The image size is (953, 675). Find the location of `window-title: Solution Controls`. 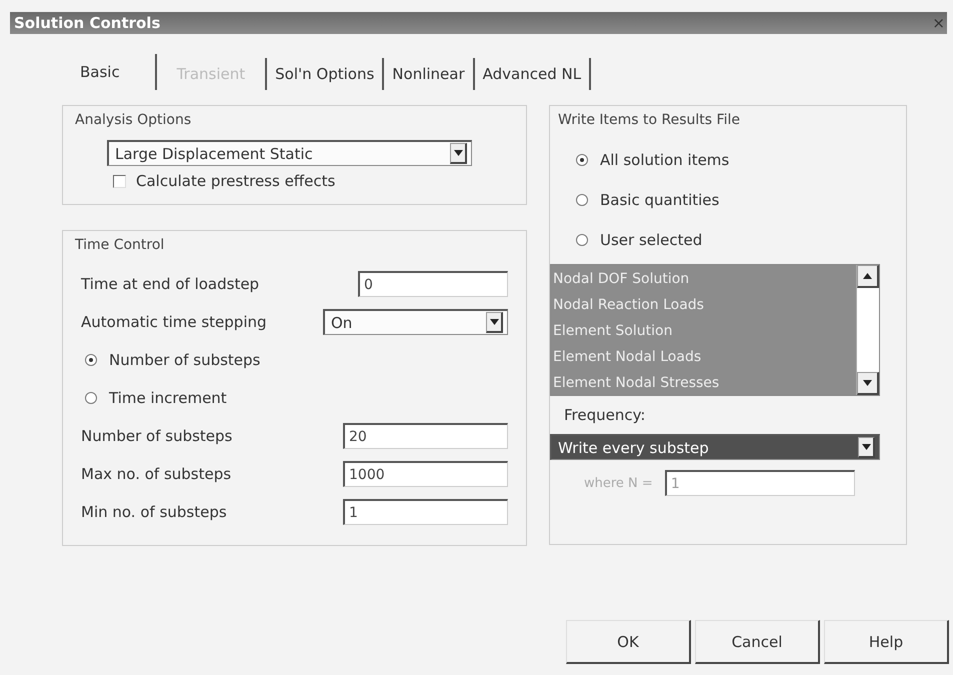

window-title: Solution Controls is located at coordinates (87, 23).